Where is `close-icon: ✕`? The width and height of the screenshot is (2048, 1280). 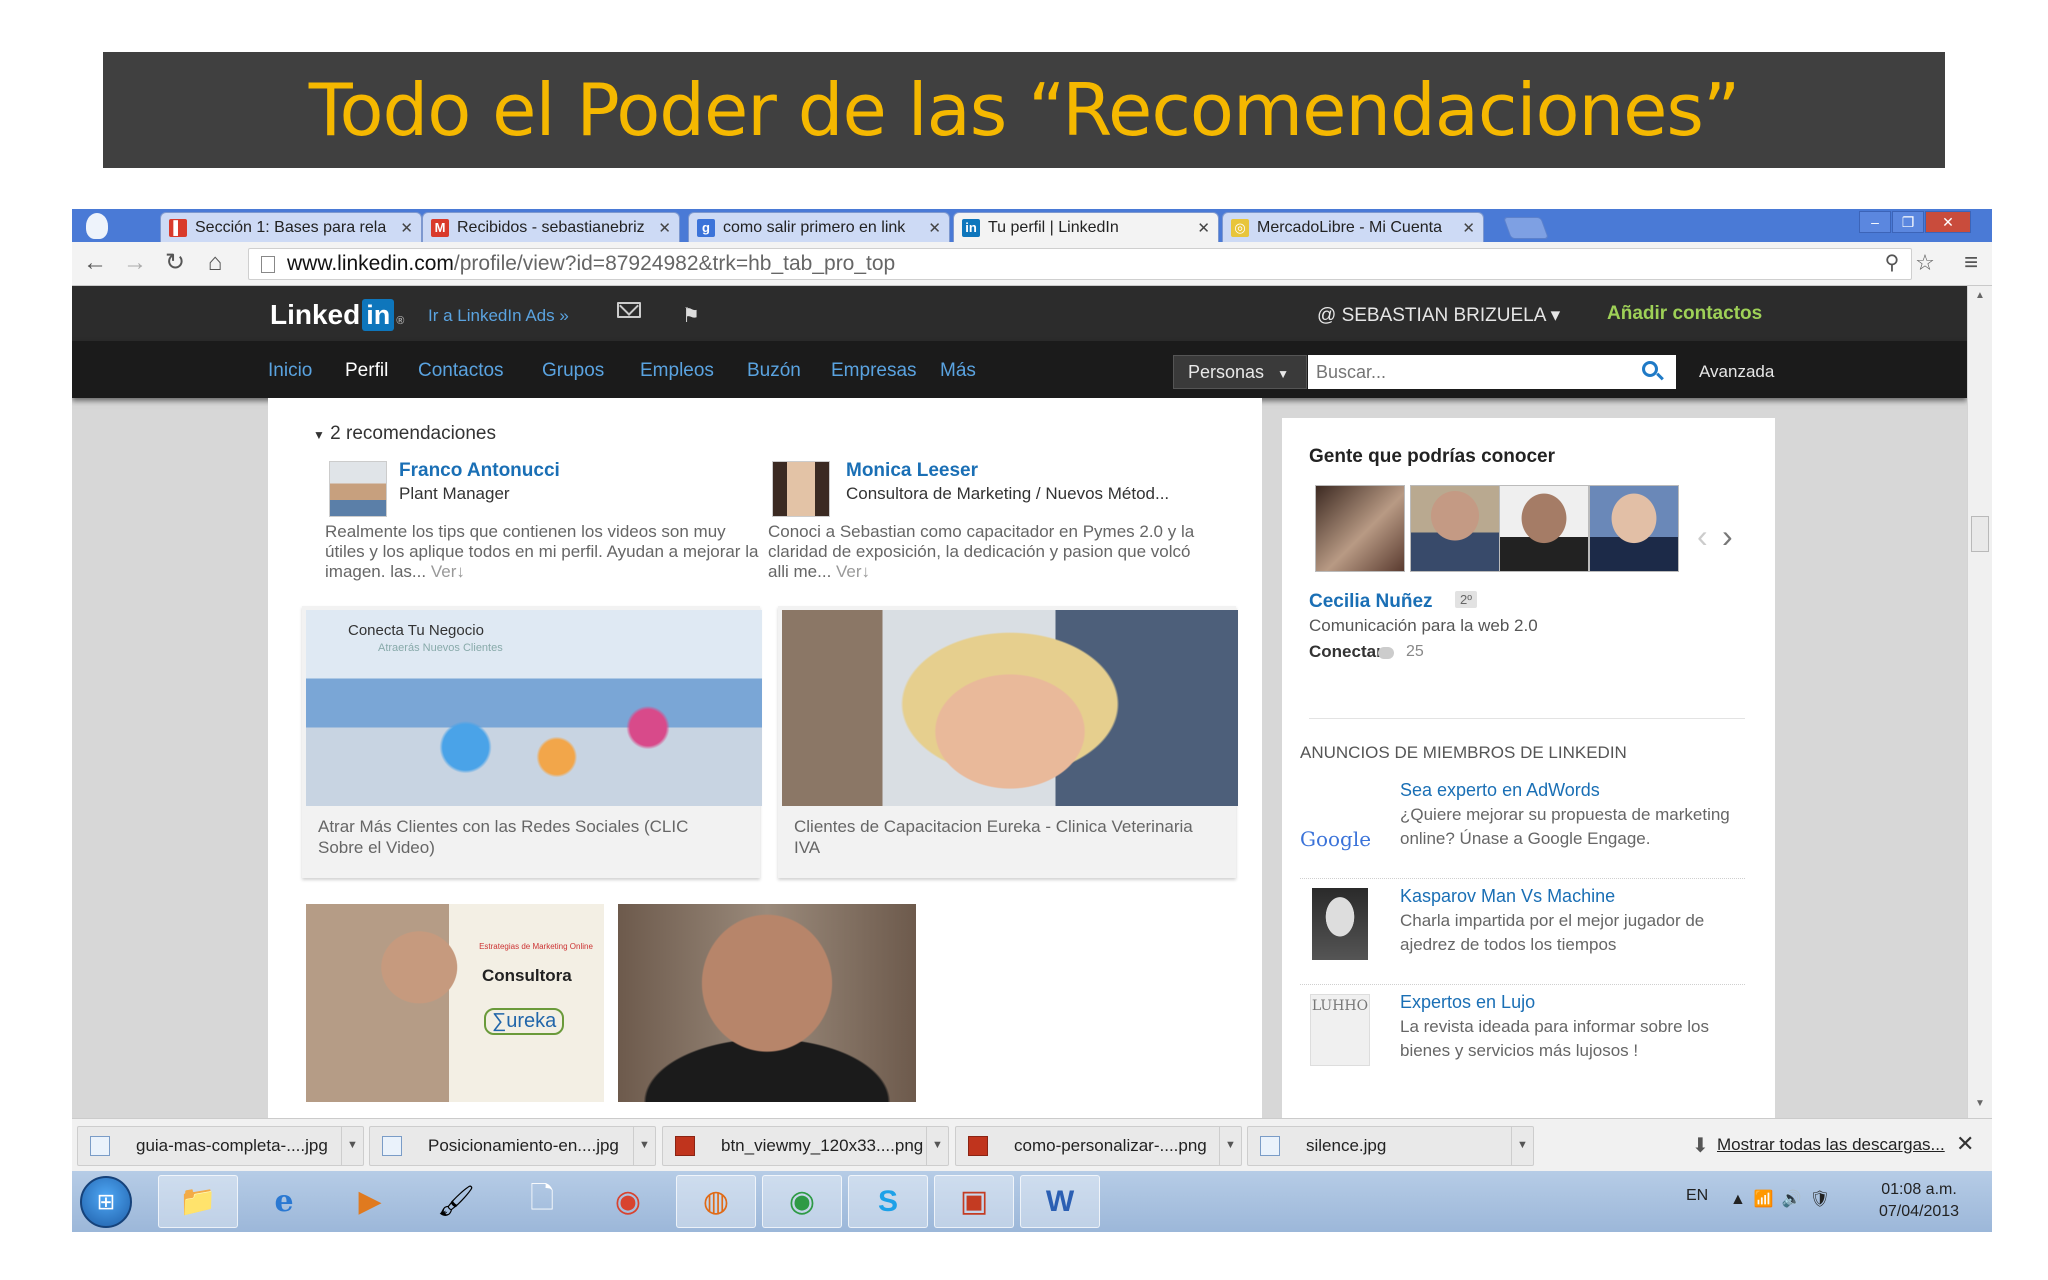 close-icon: ✕ is located at coordinates (1965, 1144).